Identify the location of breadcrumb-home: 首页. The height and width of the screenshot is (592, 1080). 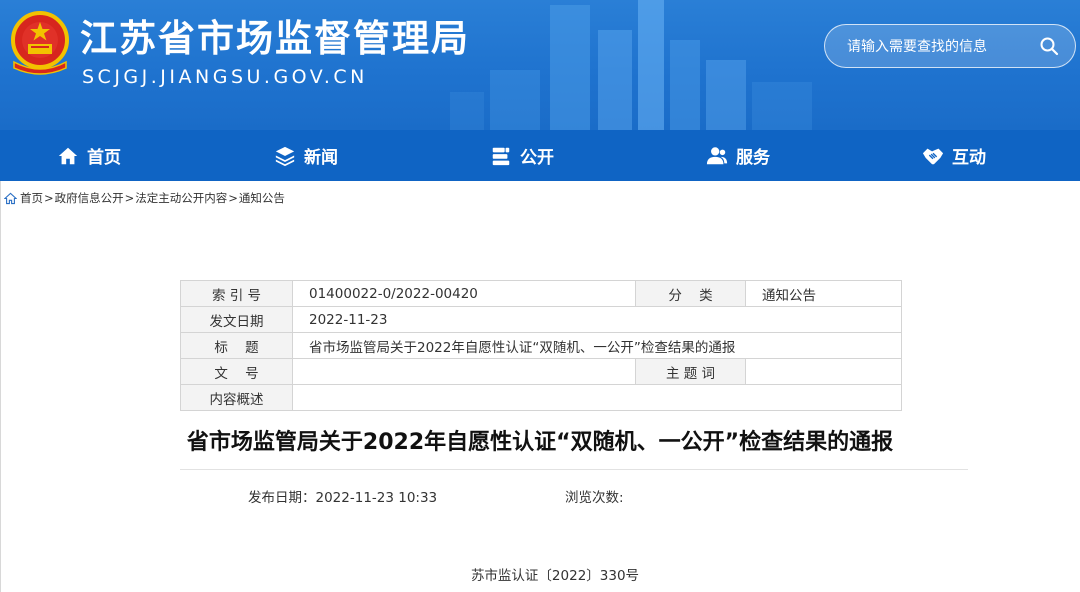
(31, 198).